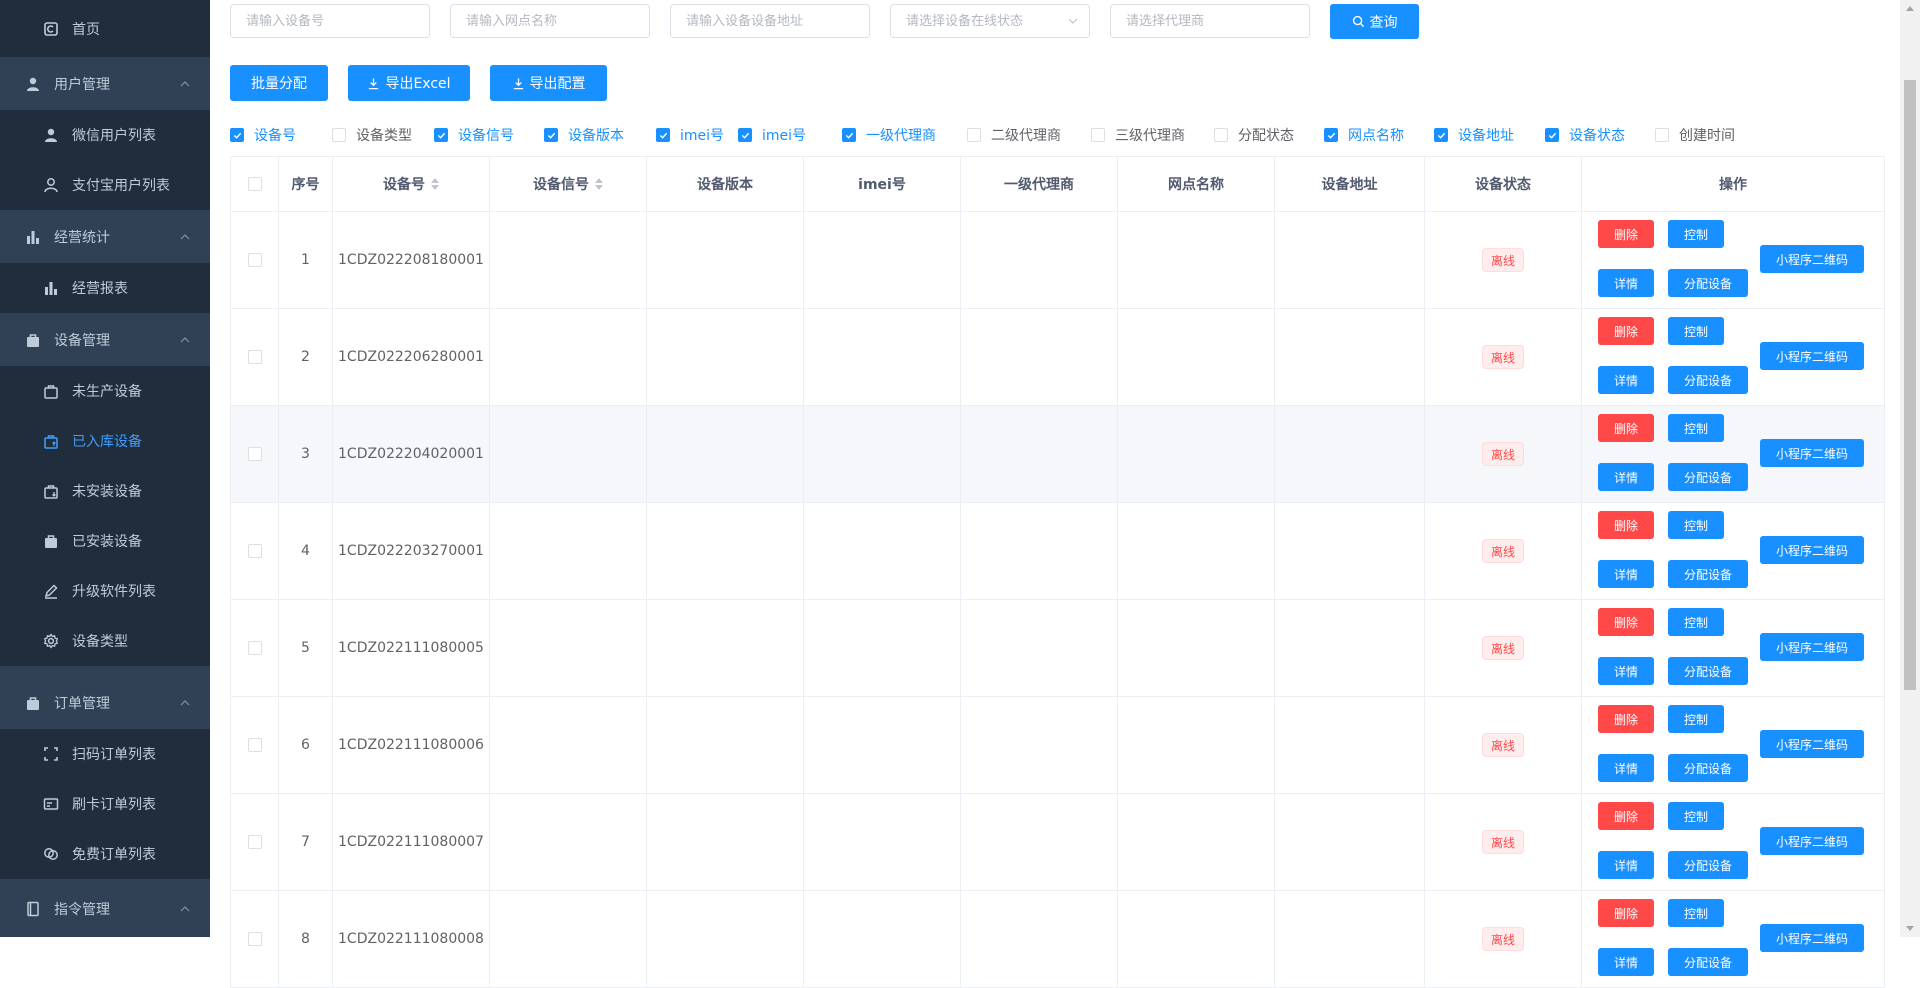 The image size is (1920, 988). What do you see at coordinates (1254, 135) in the screenshot?
I see `column-toggle: 分配状态` at bounding box center [1254, 135].